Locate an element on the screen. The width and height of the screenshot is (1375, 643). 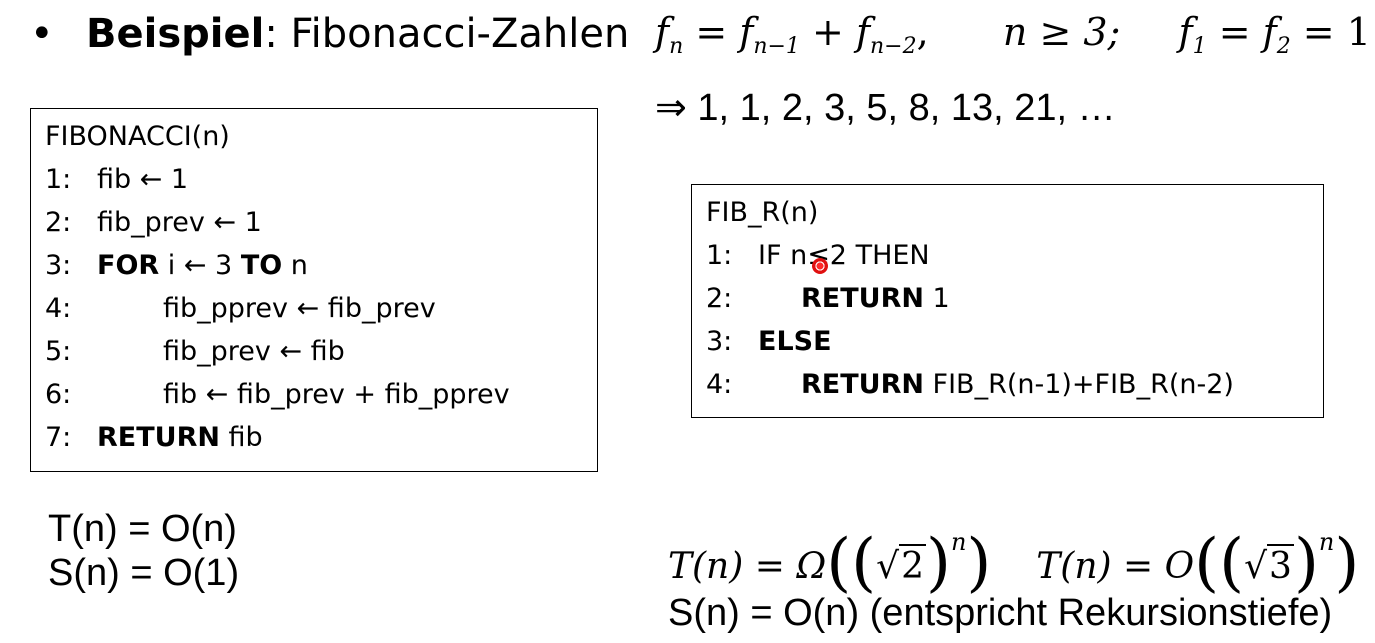
code-line: 7: RETURN fib is located at coordinates (154, 437).